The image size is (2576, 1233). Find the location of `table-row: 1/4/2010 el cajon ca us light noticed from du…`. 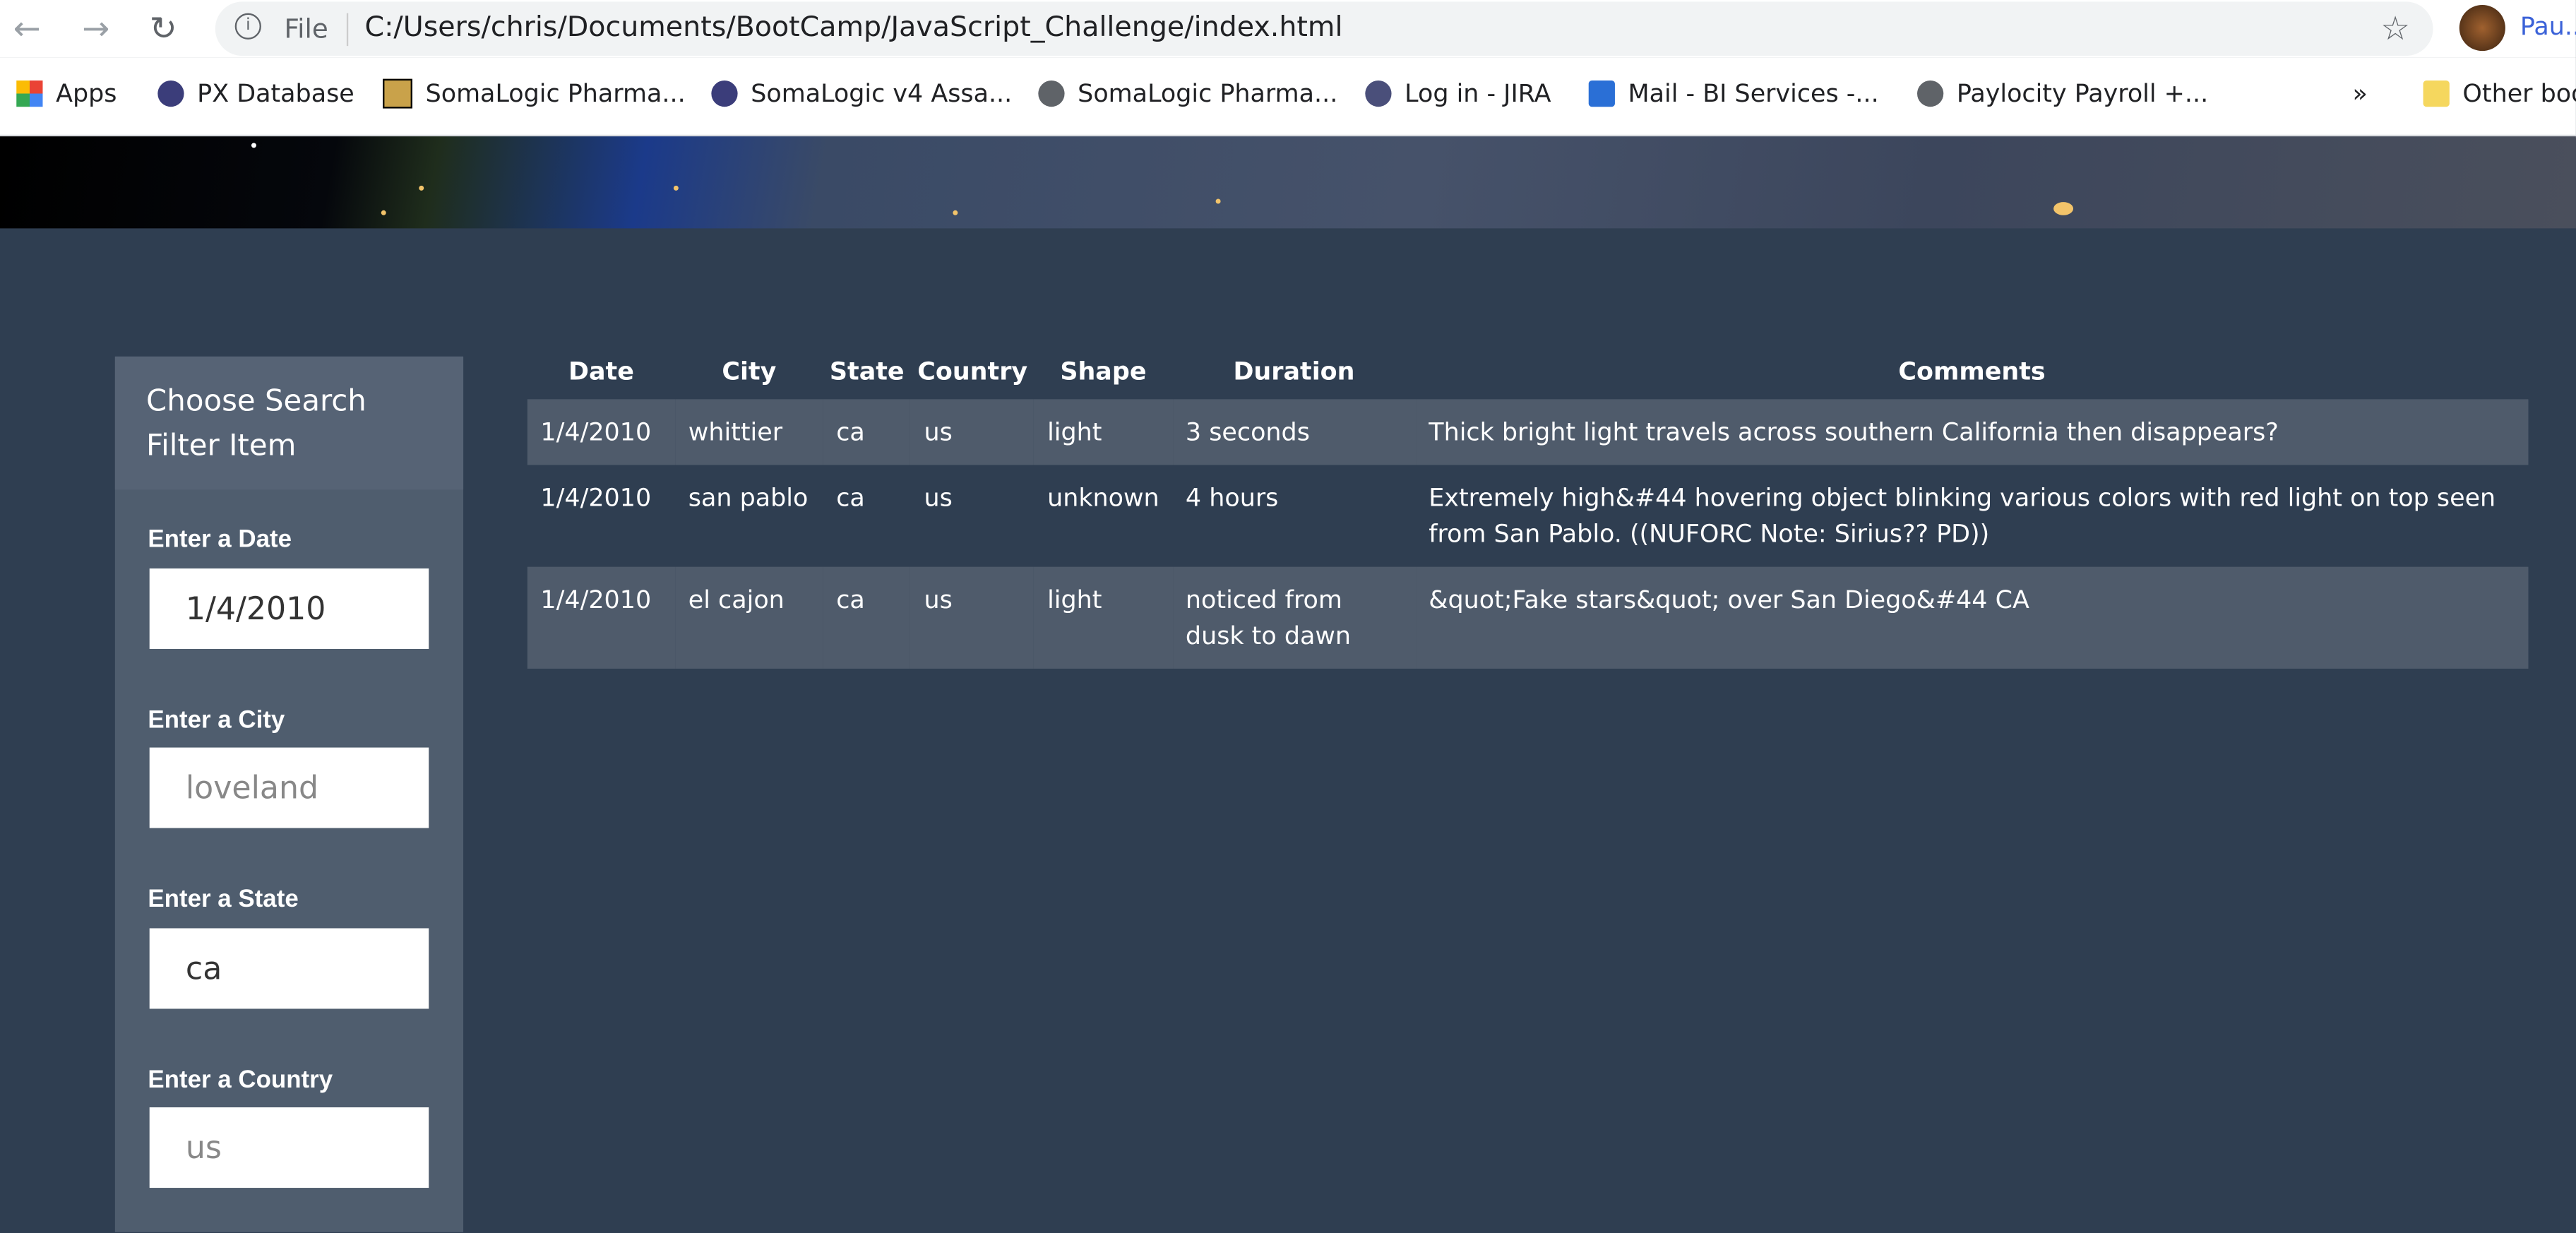

table-row: 1/4/2010 el cajon ca us light noticed from du… is located at coordinates (1528, 617).